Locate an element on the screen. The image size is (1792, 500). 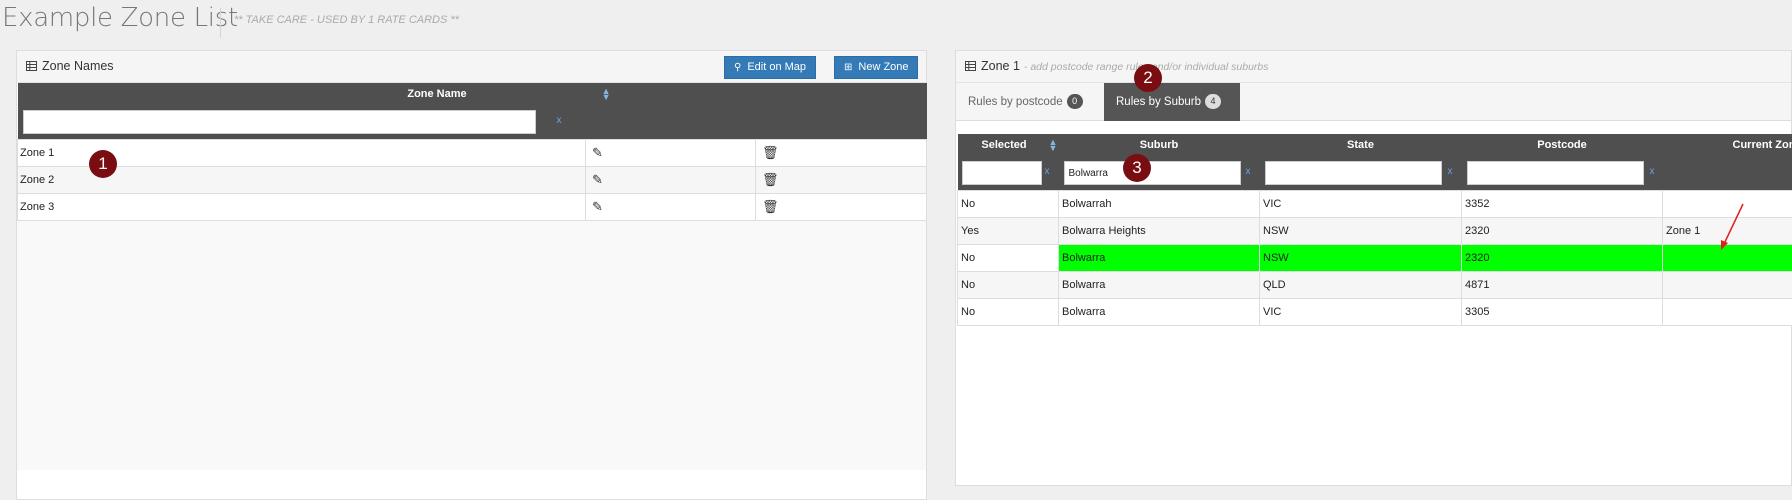
zone-rules-title-text: Zone 1 is located at coordinates (1000, 66).